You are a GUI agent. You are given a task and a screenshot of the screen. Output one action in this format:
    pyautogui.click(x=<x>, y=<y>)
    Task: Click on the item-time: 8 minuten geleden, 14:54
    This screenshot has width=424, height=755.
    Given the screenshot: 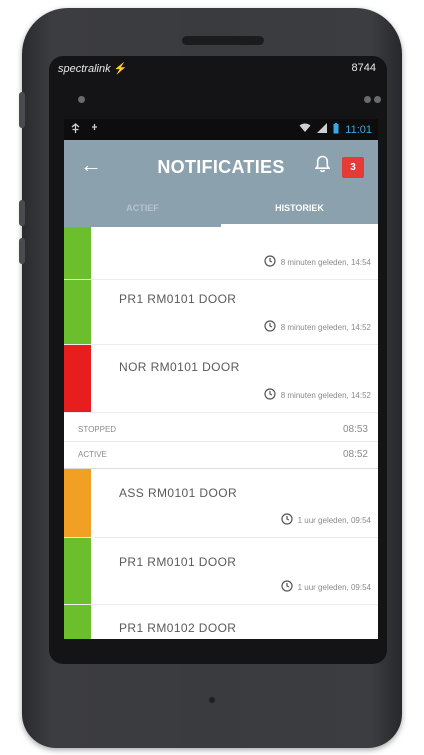 What is the action you would take?
    pyautogui.click(x=317, y=262)
    